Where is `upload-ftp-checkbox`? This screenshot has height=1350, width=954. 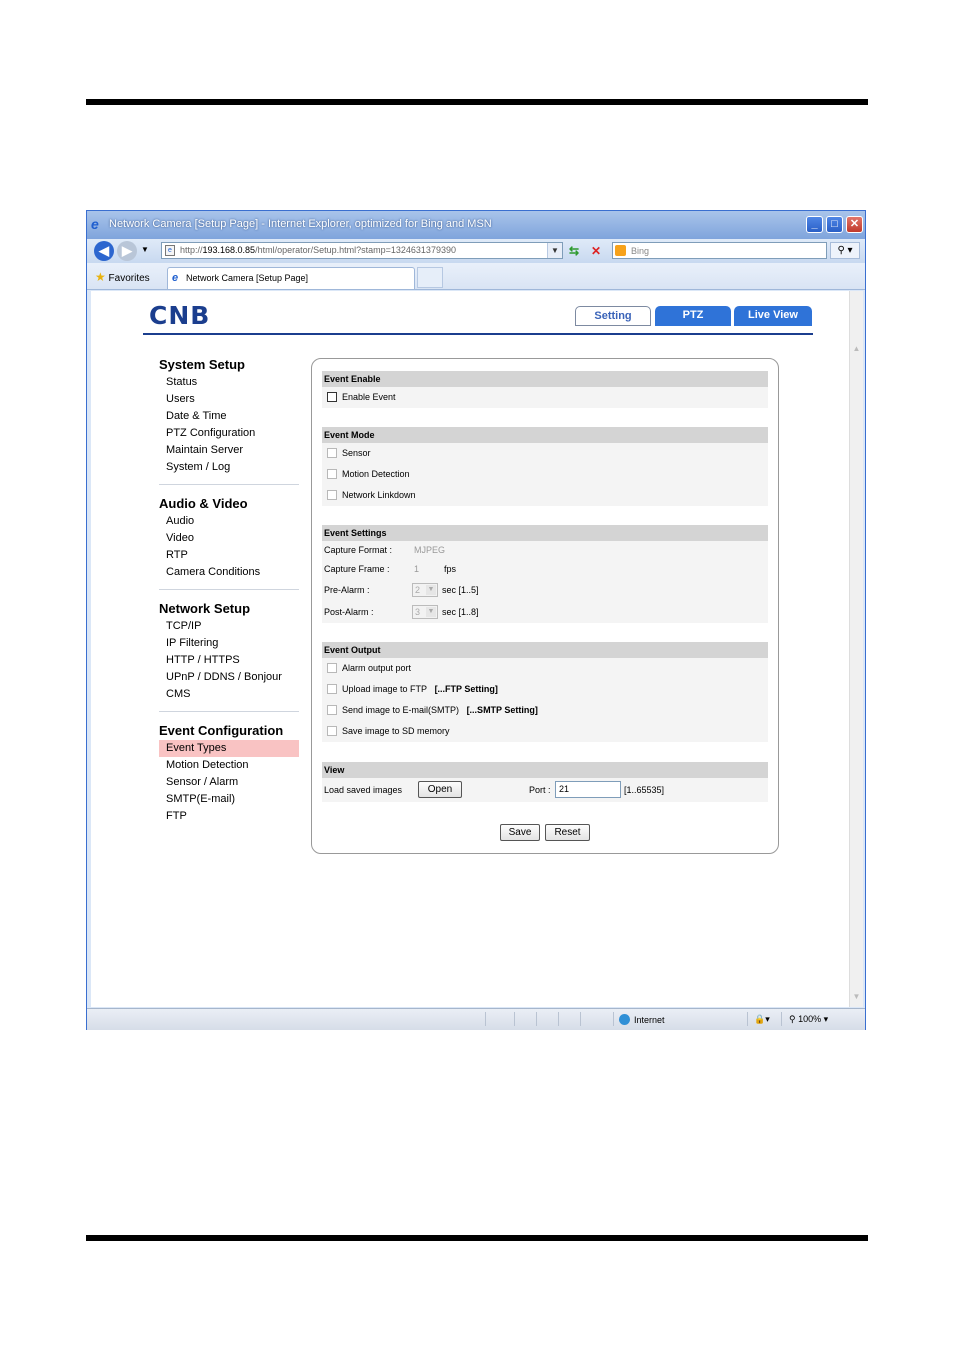 upload-ftp-checkbox is located at coordinates (332, 689).